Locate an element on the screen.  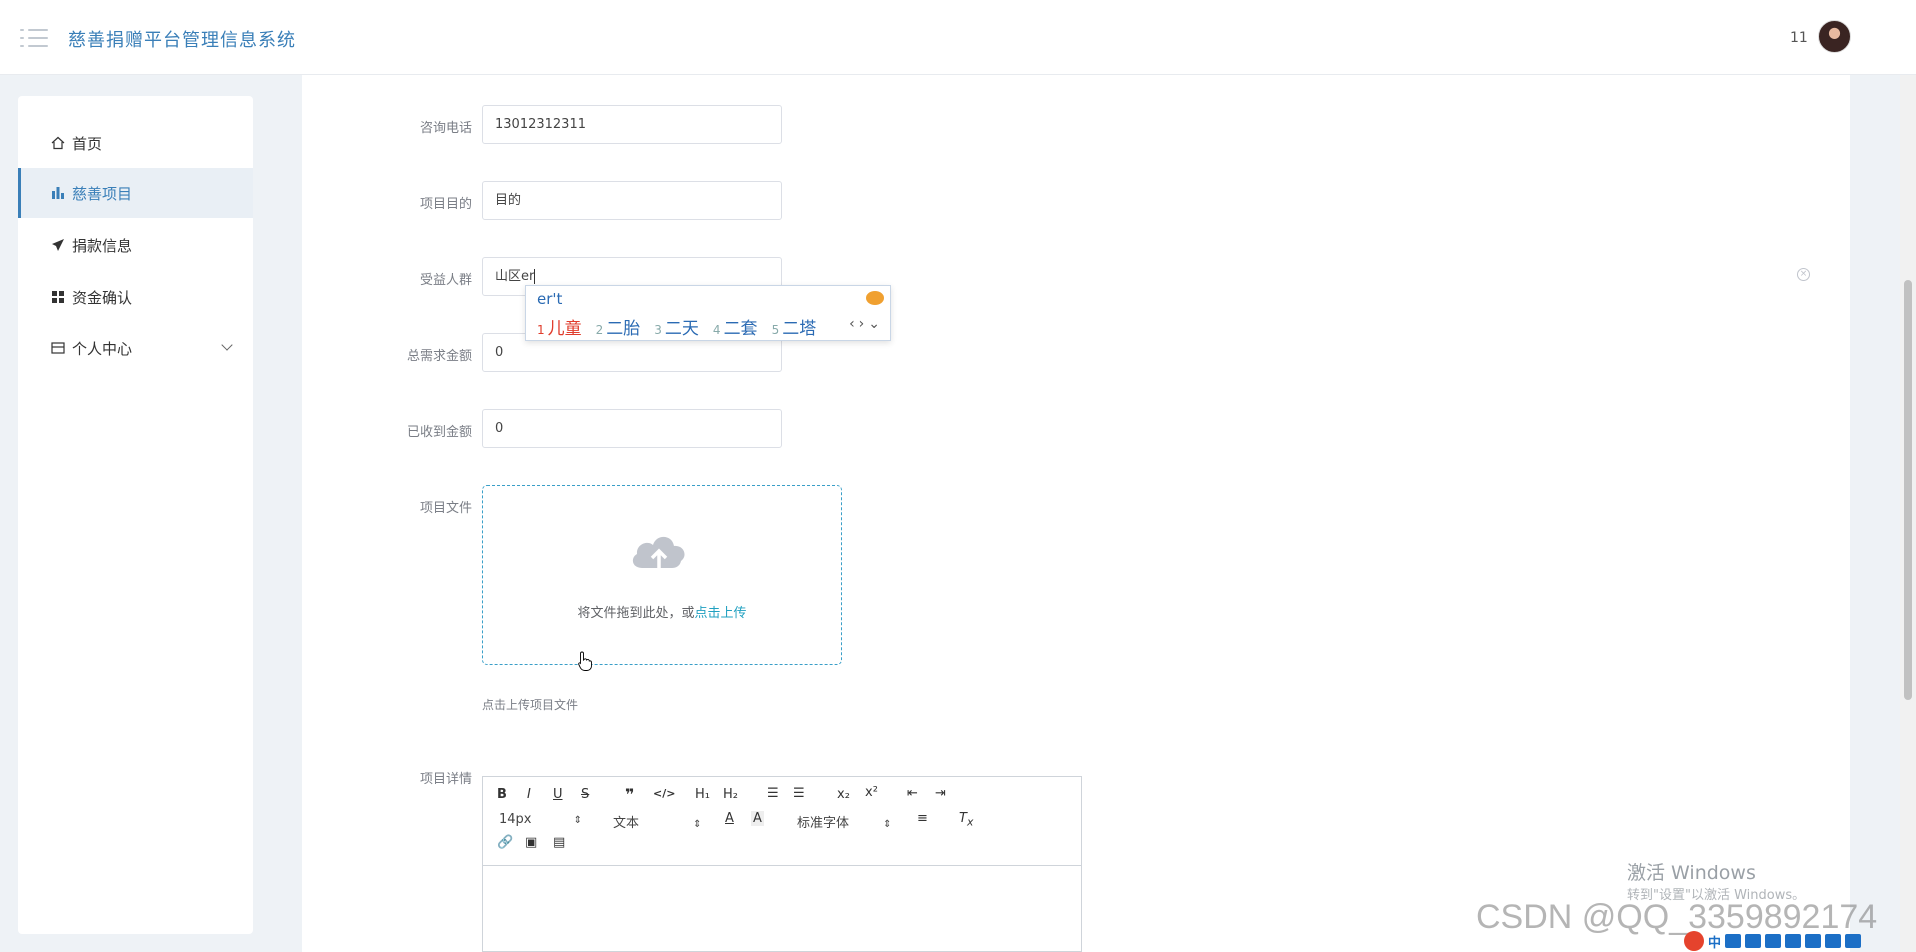
h1-icon: H₁ is located at coordinates (702, 794).